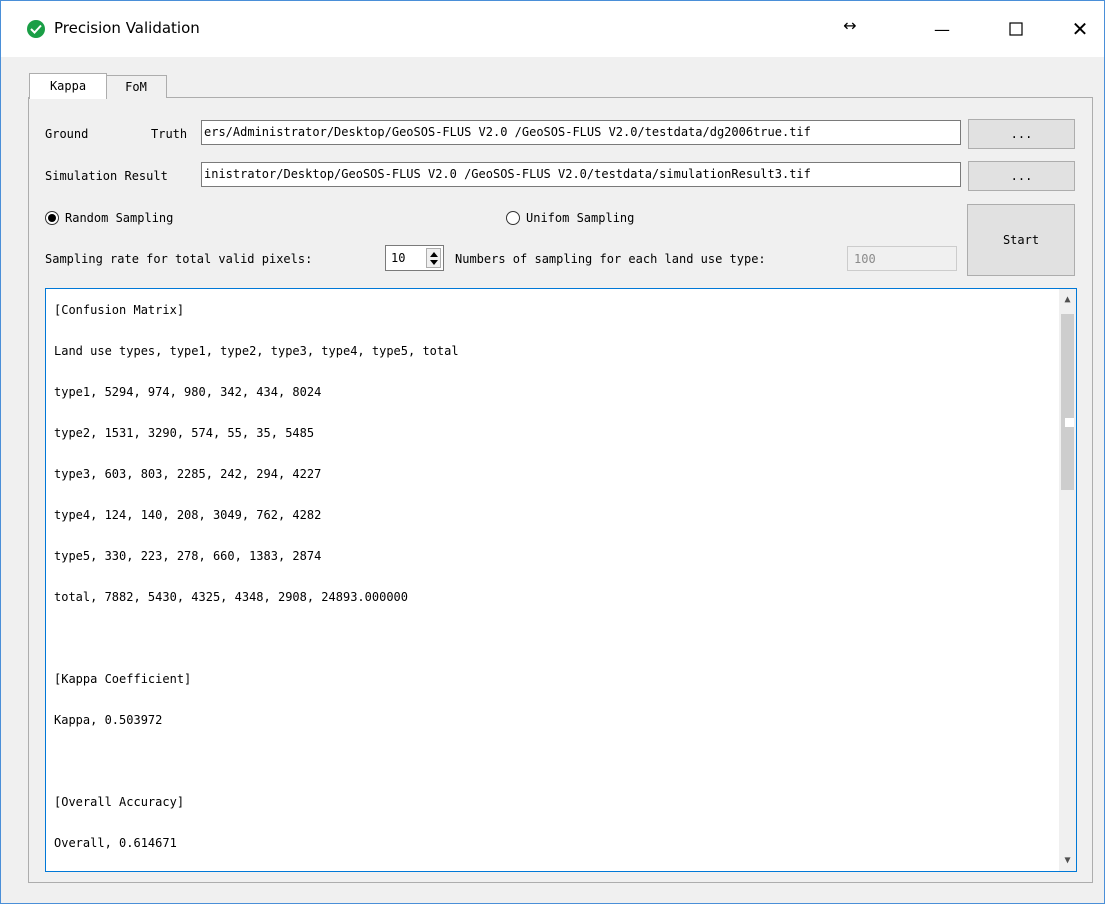  I want to click on scroll-thumb, so click(1067, 402).